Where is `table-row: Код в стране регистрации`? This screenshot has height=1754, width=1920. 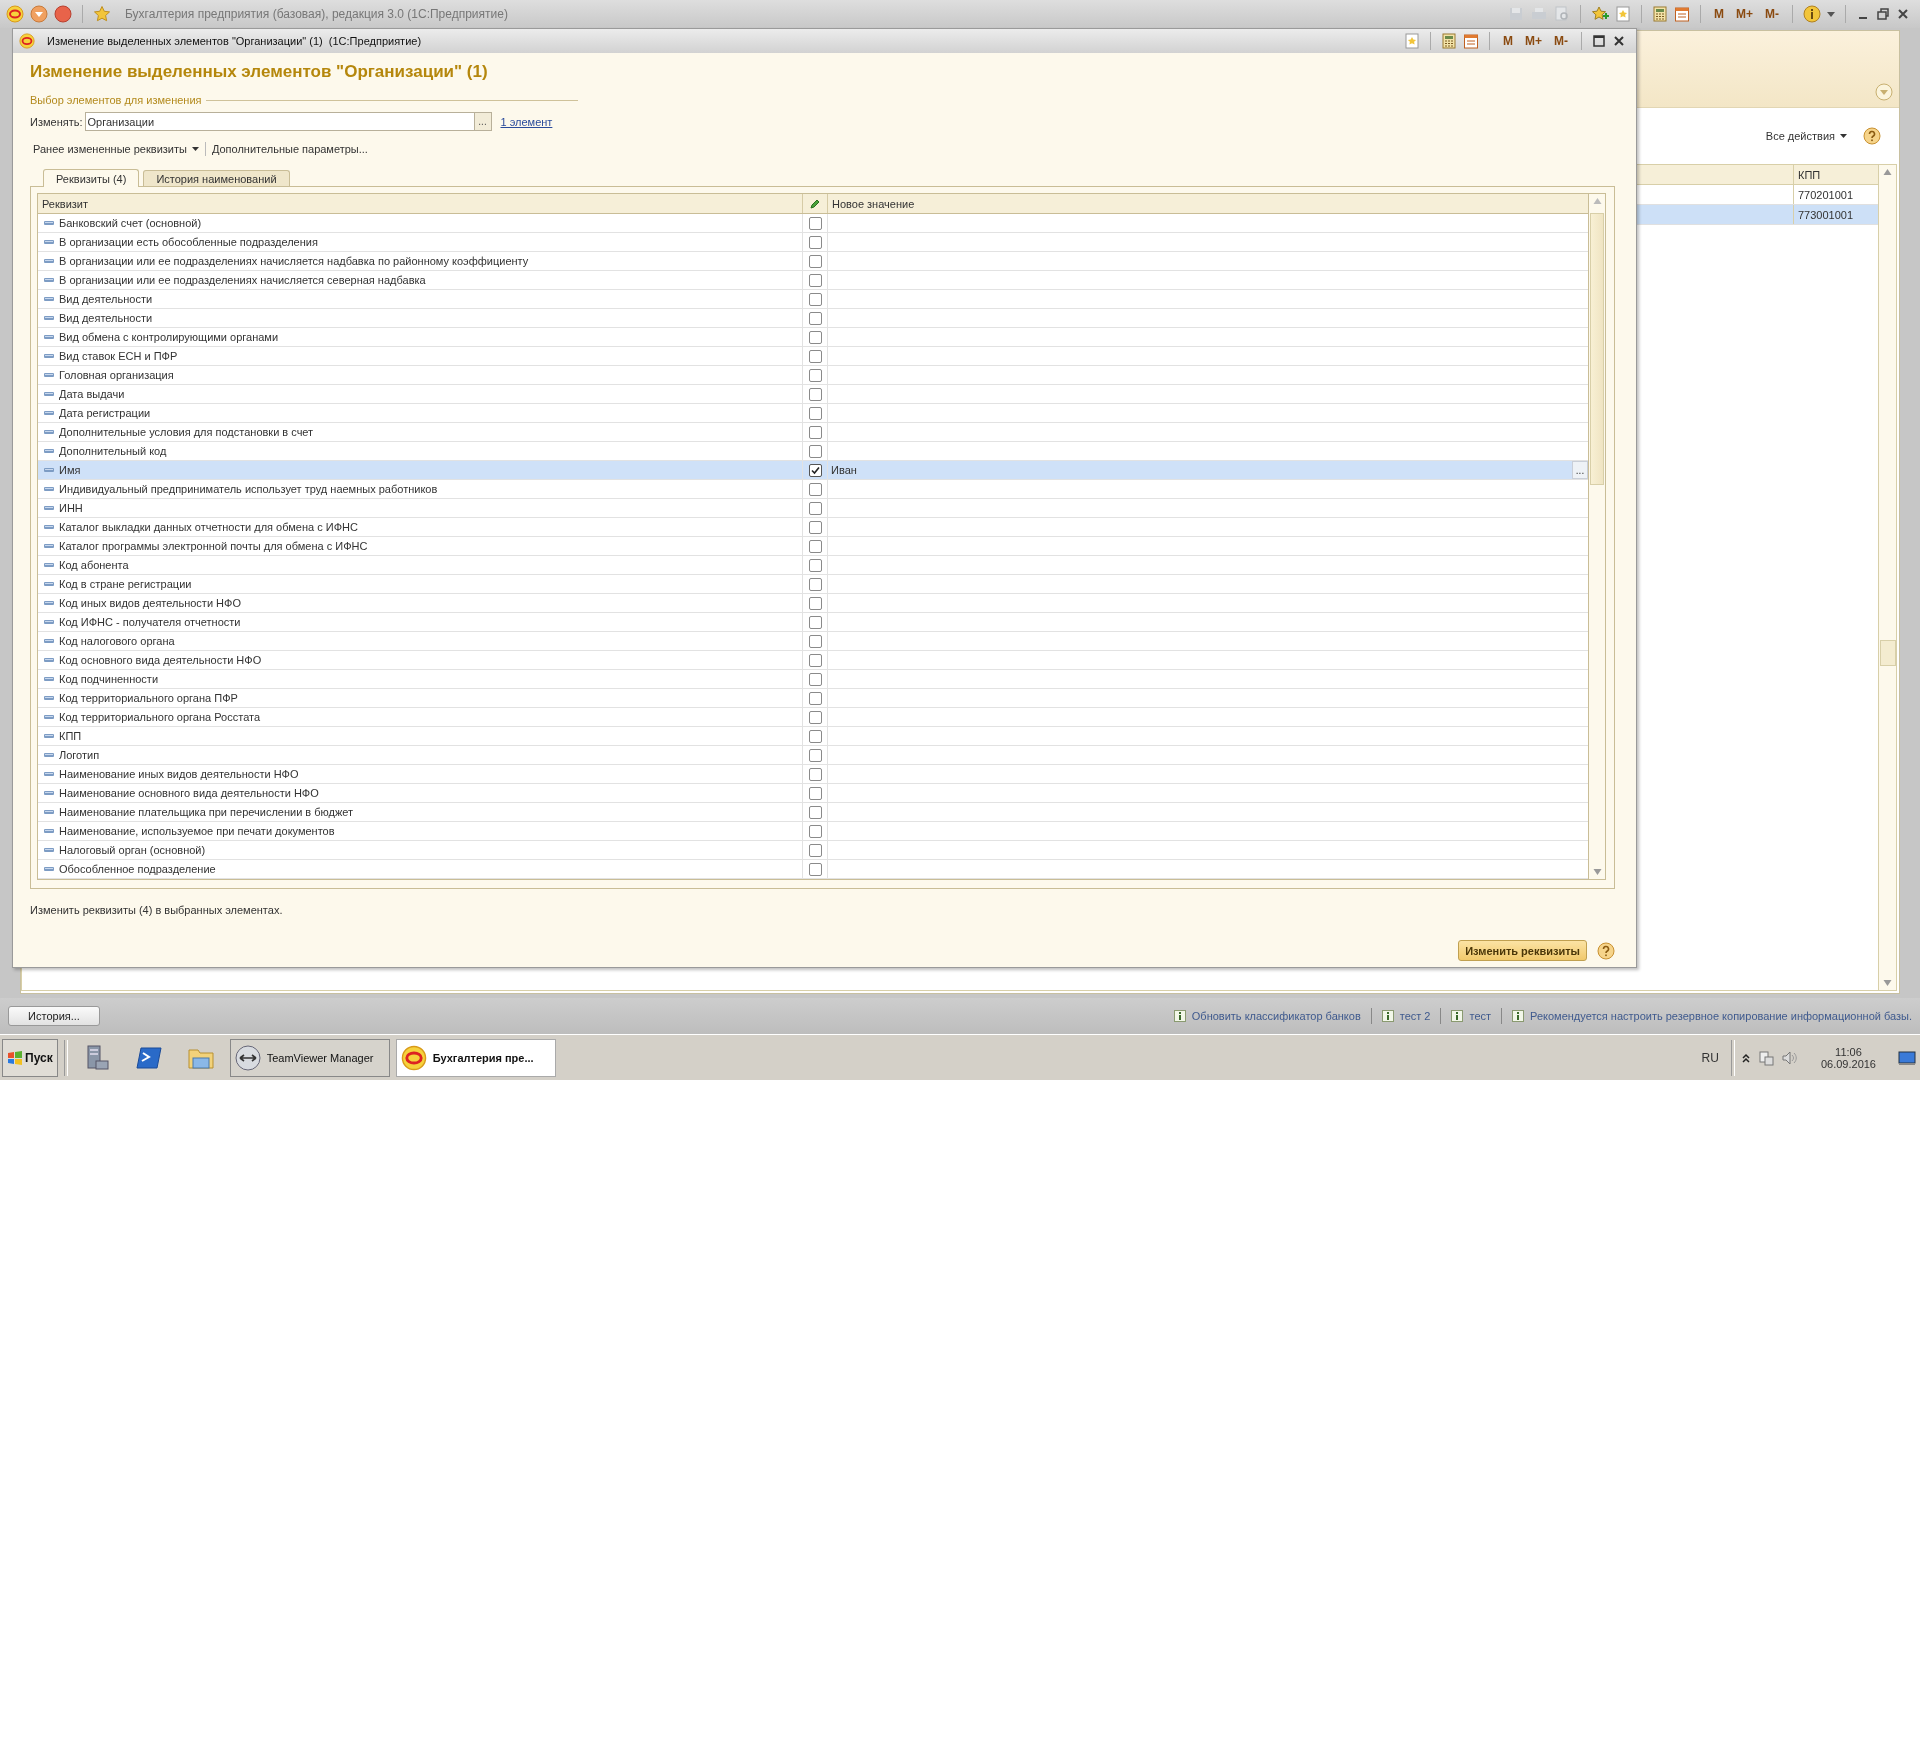
table-row: Код в стране регистрации is located at coordinates (813, 584).